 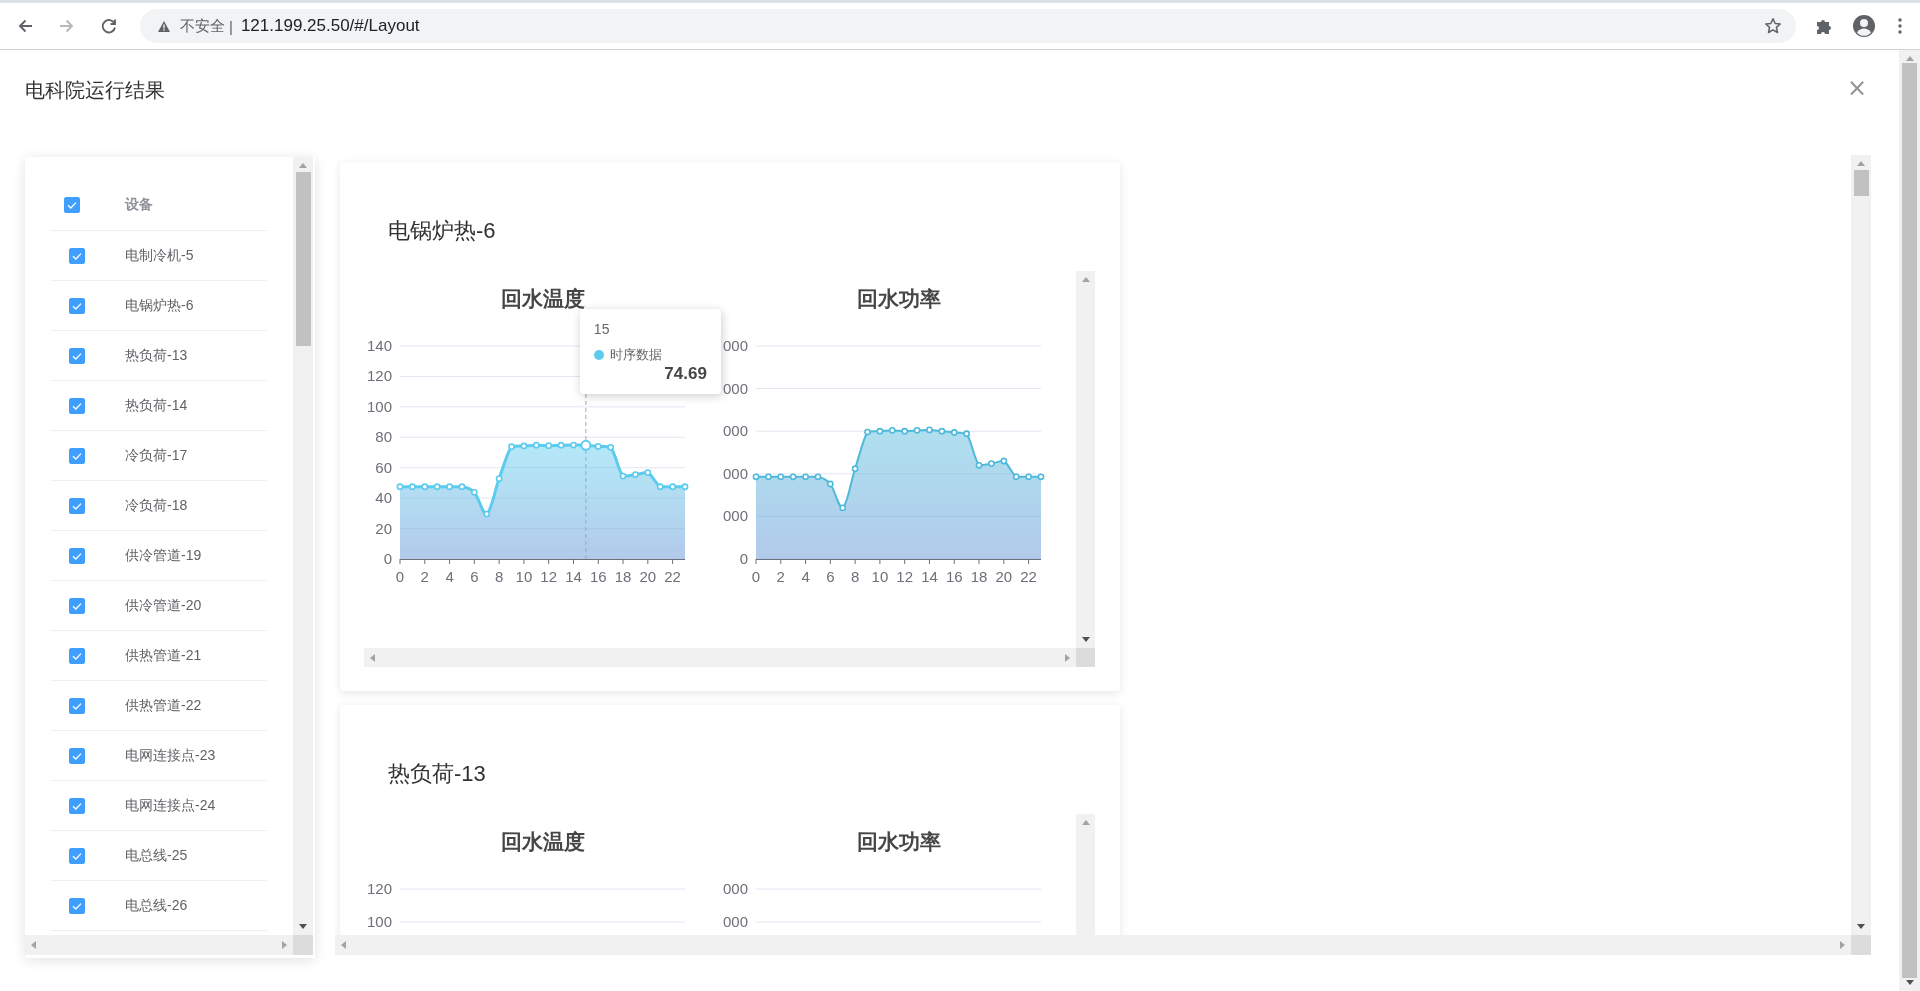 What do you see at coordinates (95, 90) in the screenshot?
I see `dialog-title: 电科院运行结果` at bounding box center [95, 90].